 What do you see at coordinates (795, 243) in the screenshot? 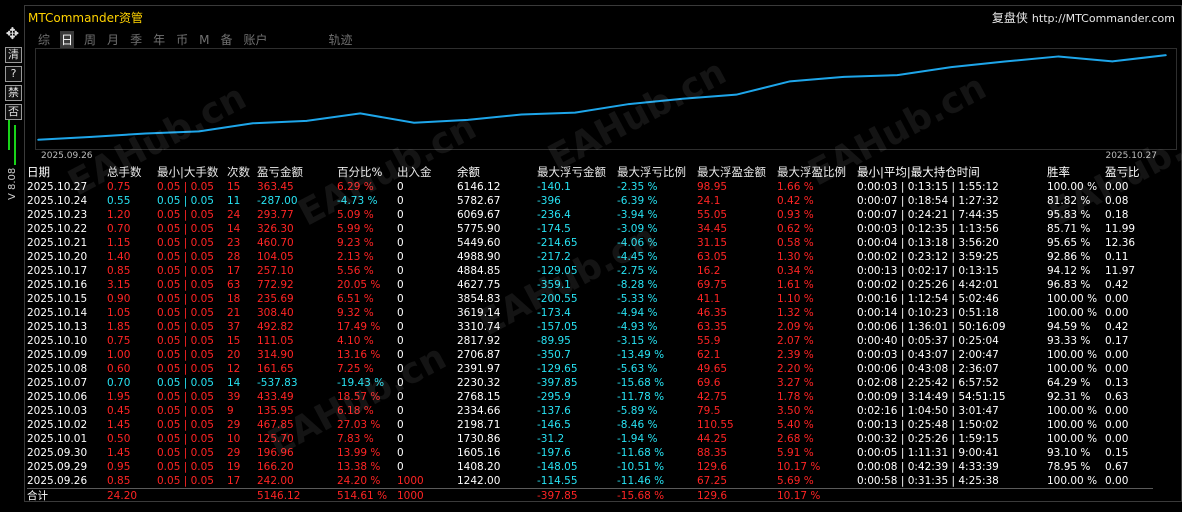
I see `table-cell: 0.58 %` at bounding box center [795, 243].